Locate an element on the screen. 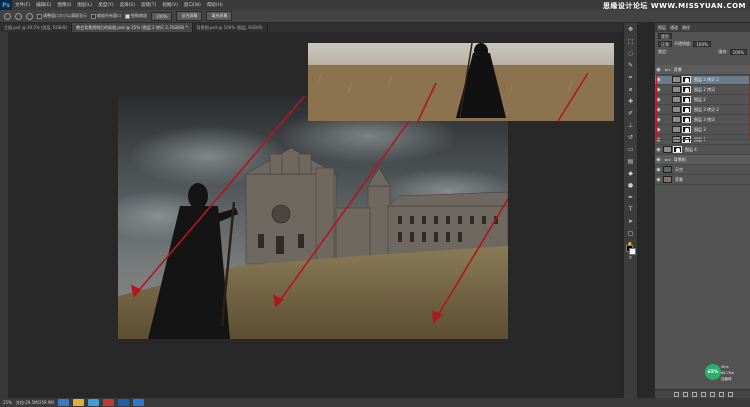 Image resolution: width=750 pixels, height=407 pixels. dodge-tool-icon: ● is located at coordinates (630, 185).